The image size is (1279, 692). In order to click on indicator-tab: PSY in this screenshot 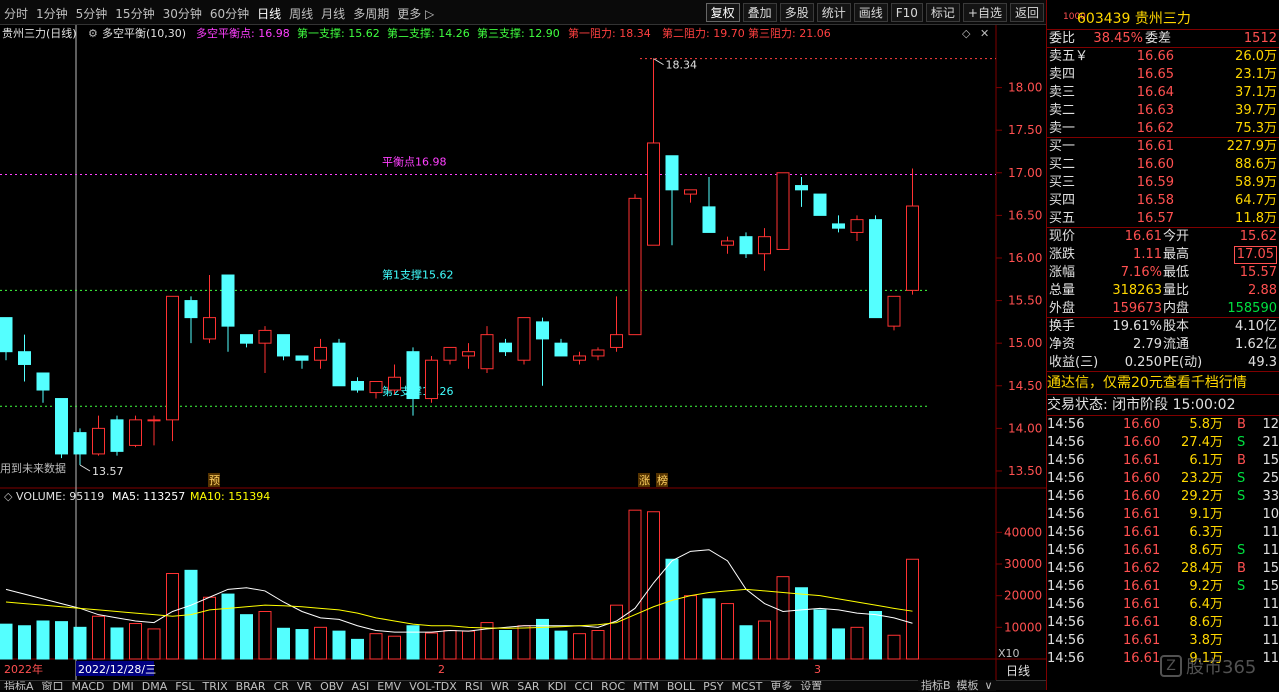, I will do `click(713, 685)`.